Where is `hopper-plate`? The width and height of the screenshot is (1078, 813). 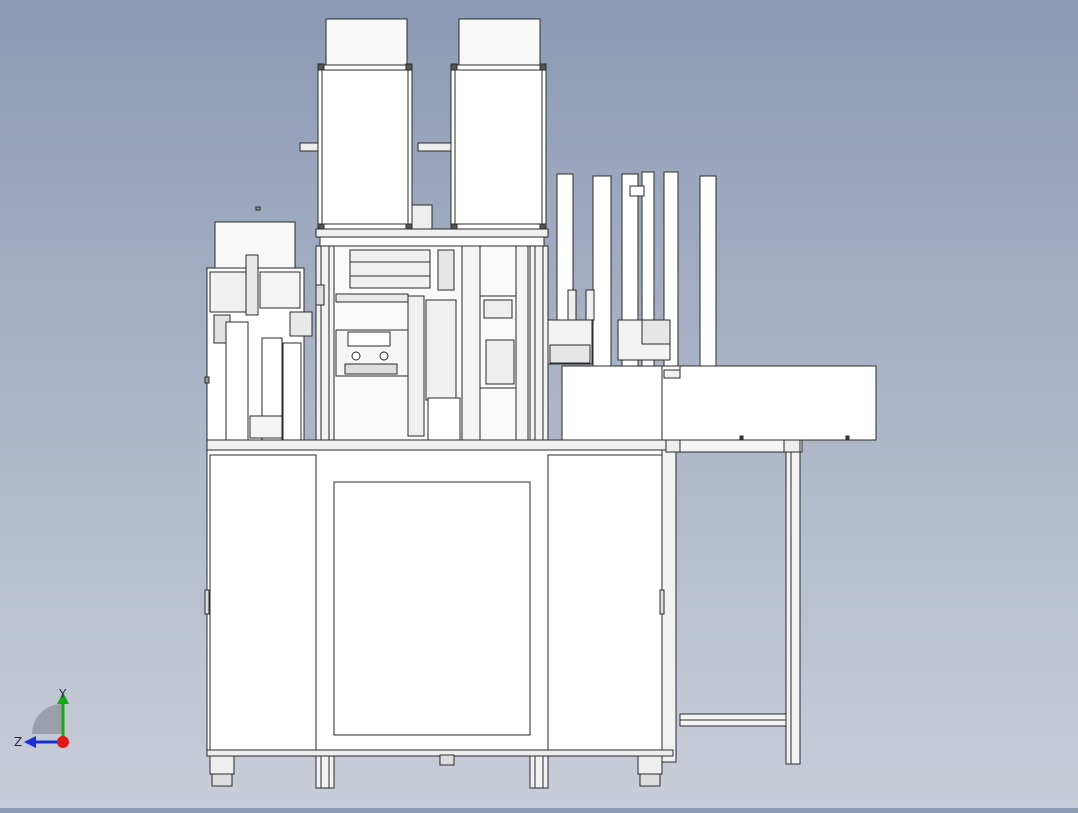
hopper-plate is located at coordinates (432, 233).